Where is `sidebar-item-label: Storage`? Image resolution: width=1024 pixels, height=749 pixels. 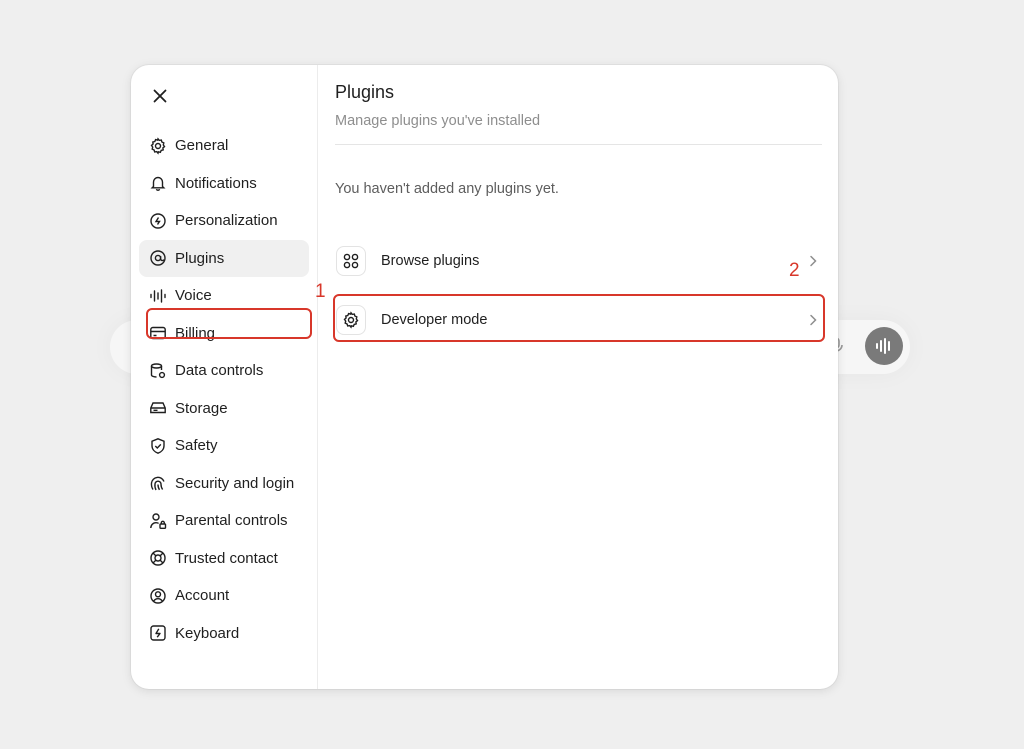
sidebar-item-label: Storage is located at coordinates (201, 408).